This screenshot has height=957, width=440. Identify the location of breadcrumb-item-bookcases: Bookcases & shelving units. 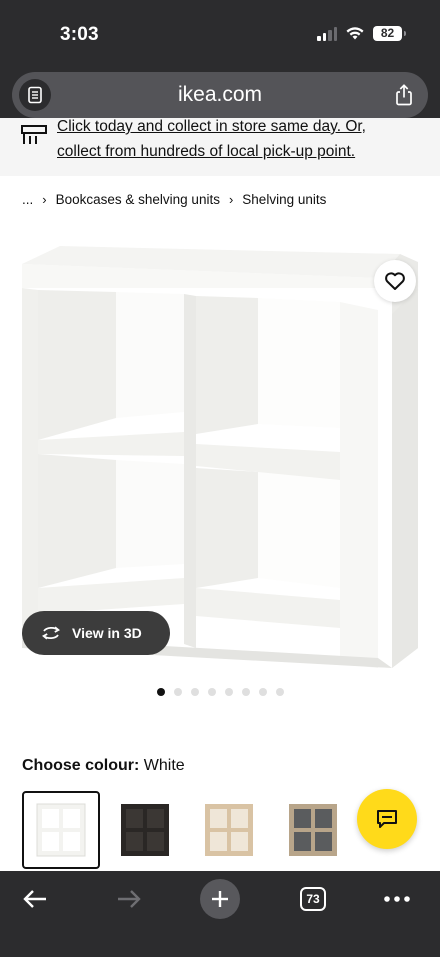
(138, 199).